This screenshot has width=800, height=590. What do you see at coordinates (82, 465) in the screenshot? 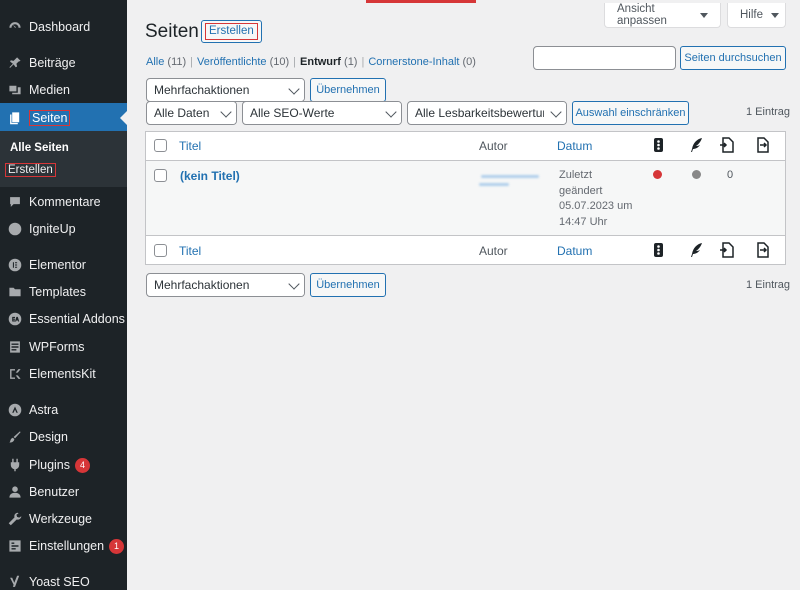
I see `update-count-badge: 4` at bounding box center [82, 465].